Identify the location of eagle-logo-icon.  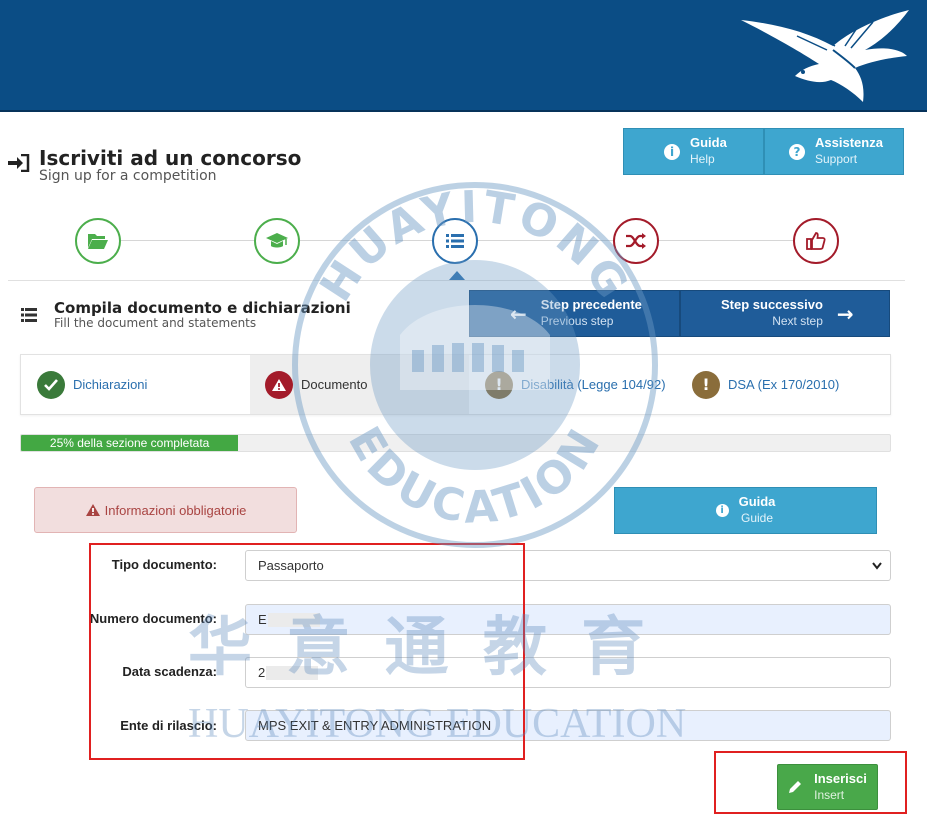
(825, 56).